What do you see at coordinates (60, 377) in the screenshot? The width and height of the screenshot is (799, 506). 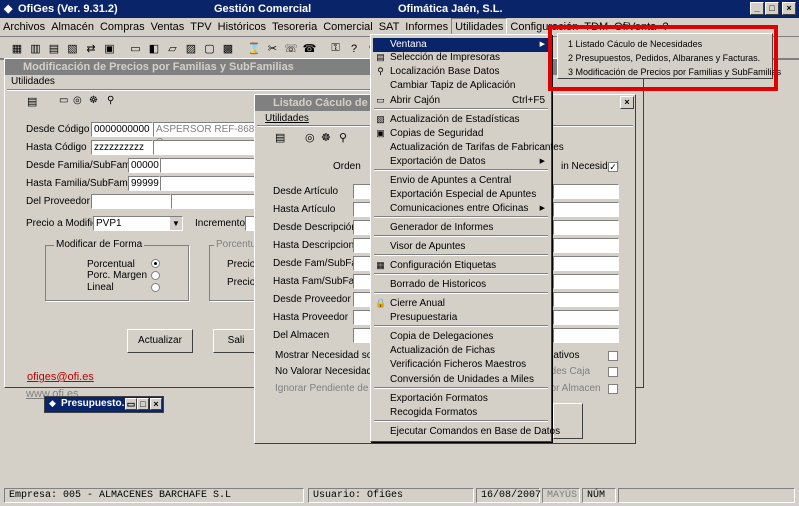 I see `email-link: ofiges@ofi.es` at bounding box center [60, 377].